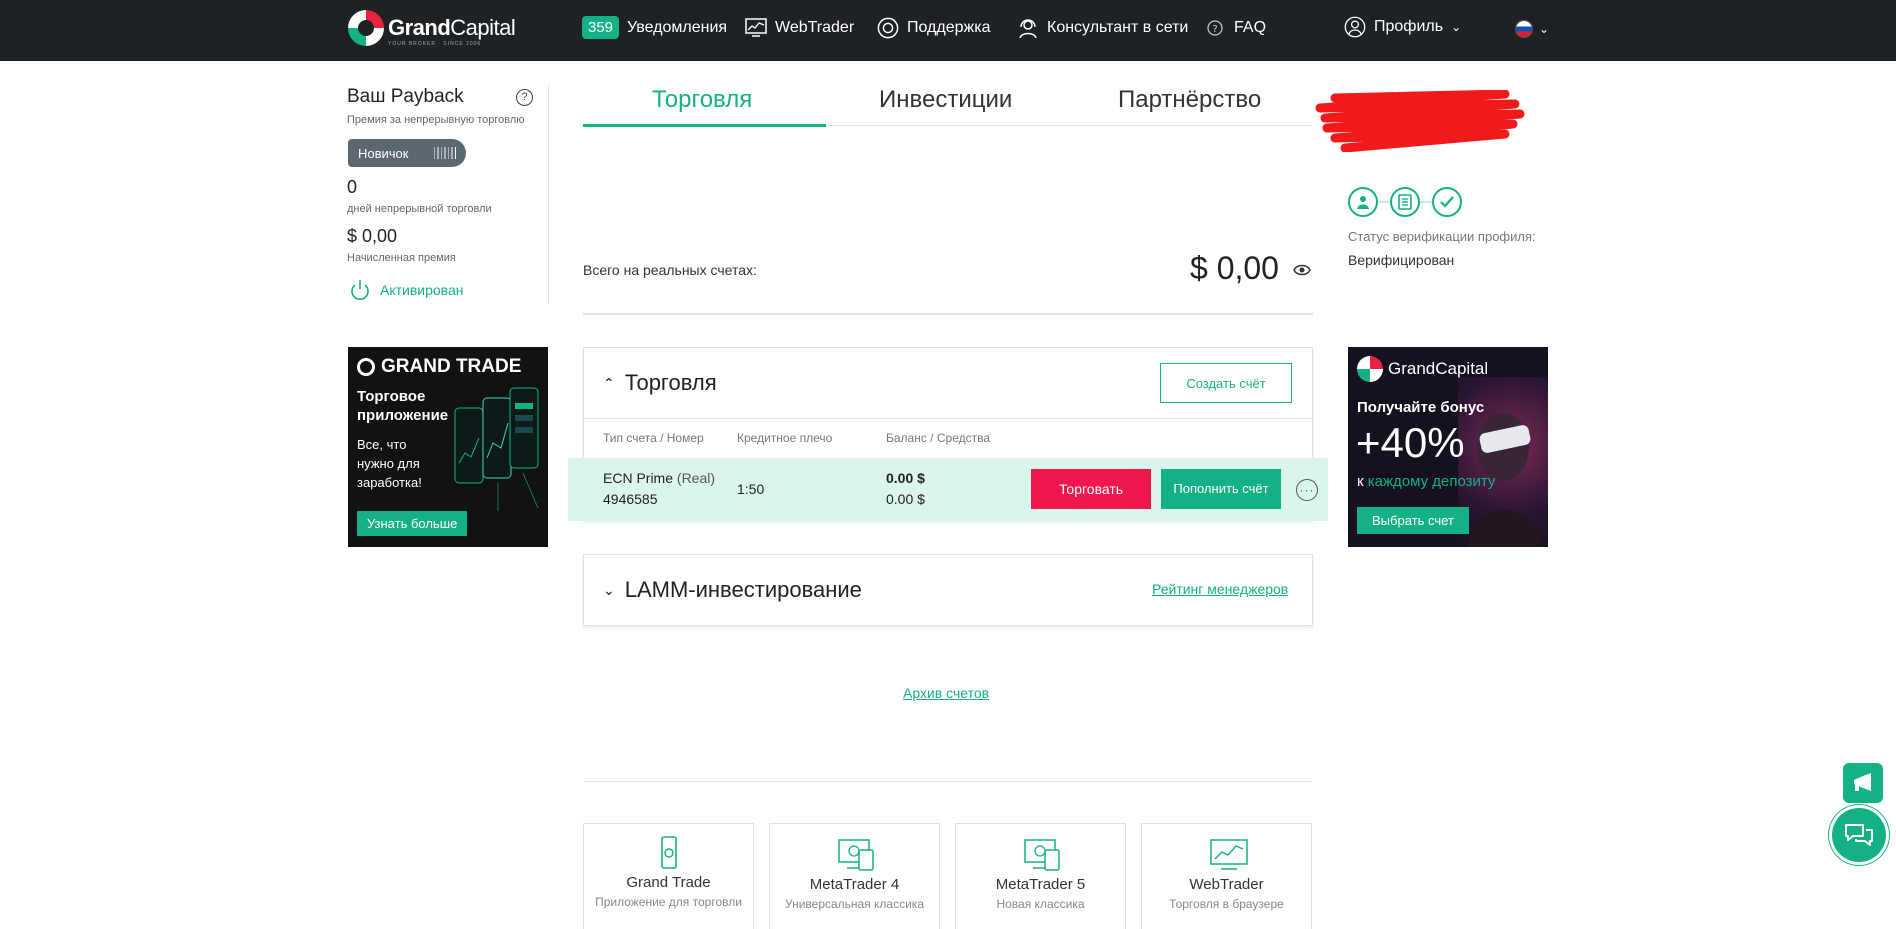  Describe the element at coordinates (389, 463) in the screenshot. I see `banner-left-text: Все, что нужно для заработка!` at that location.